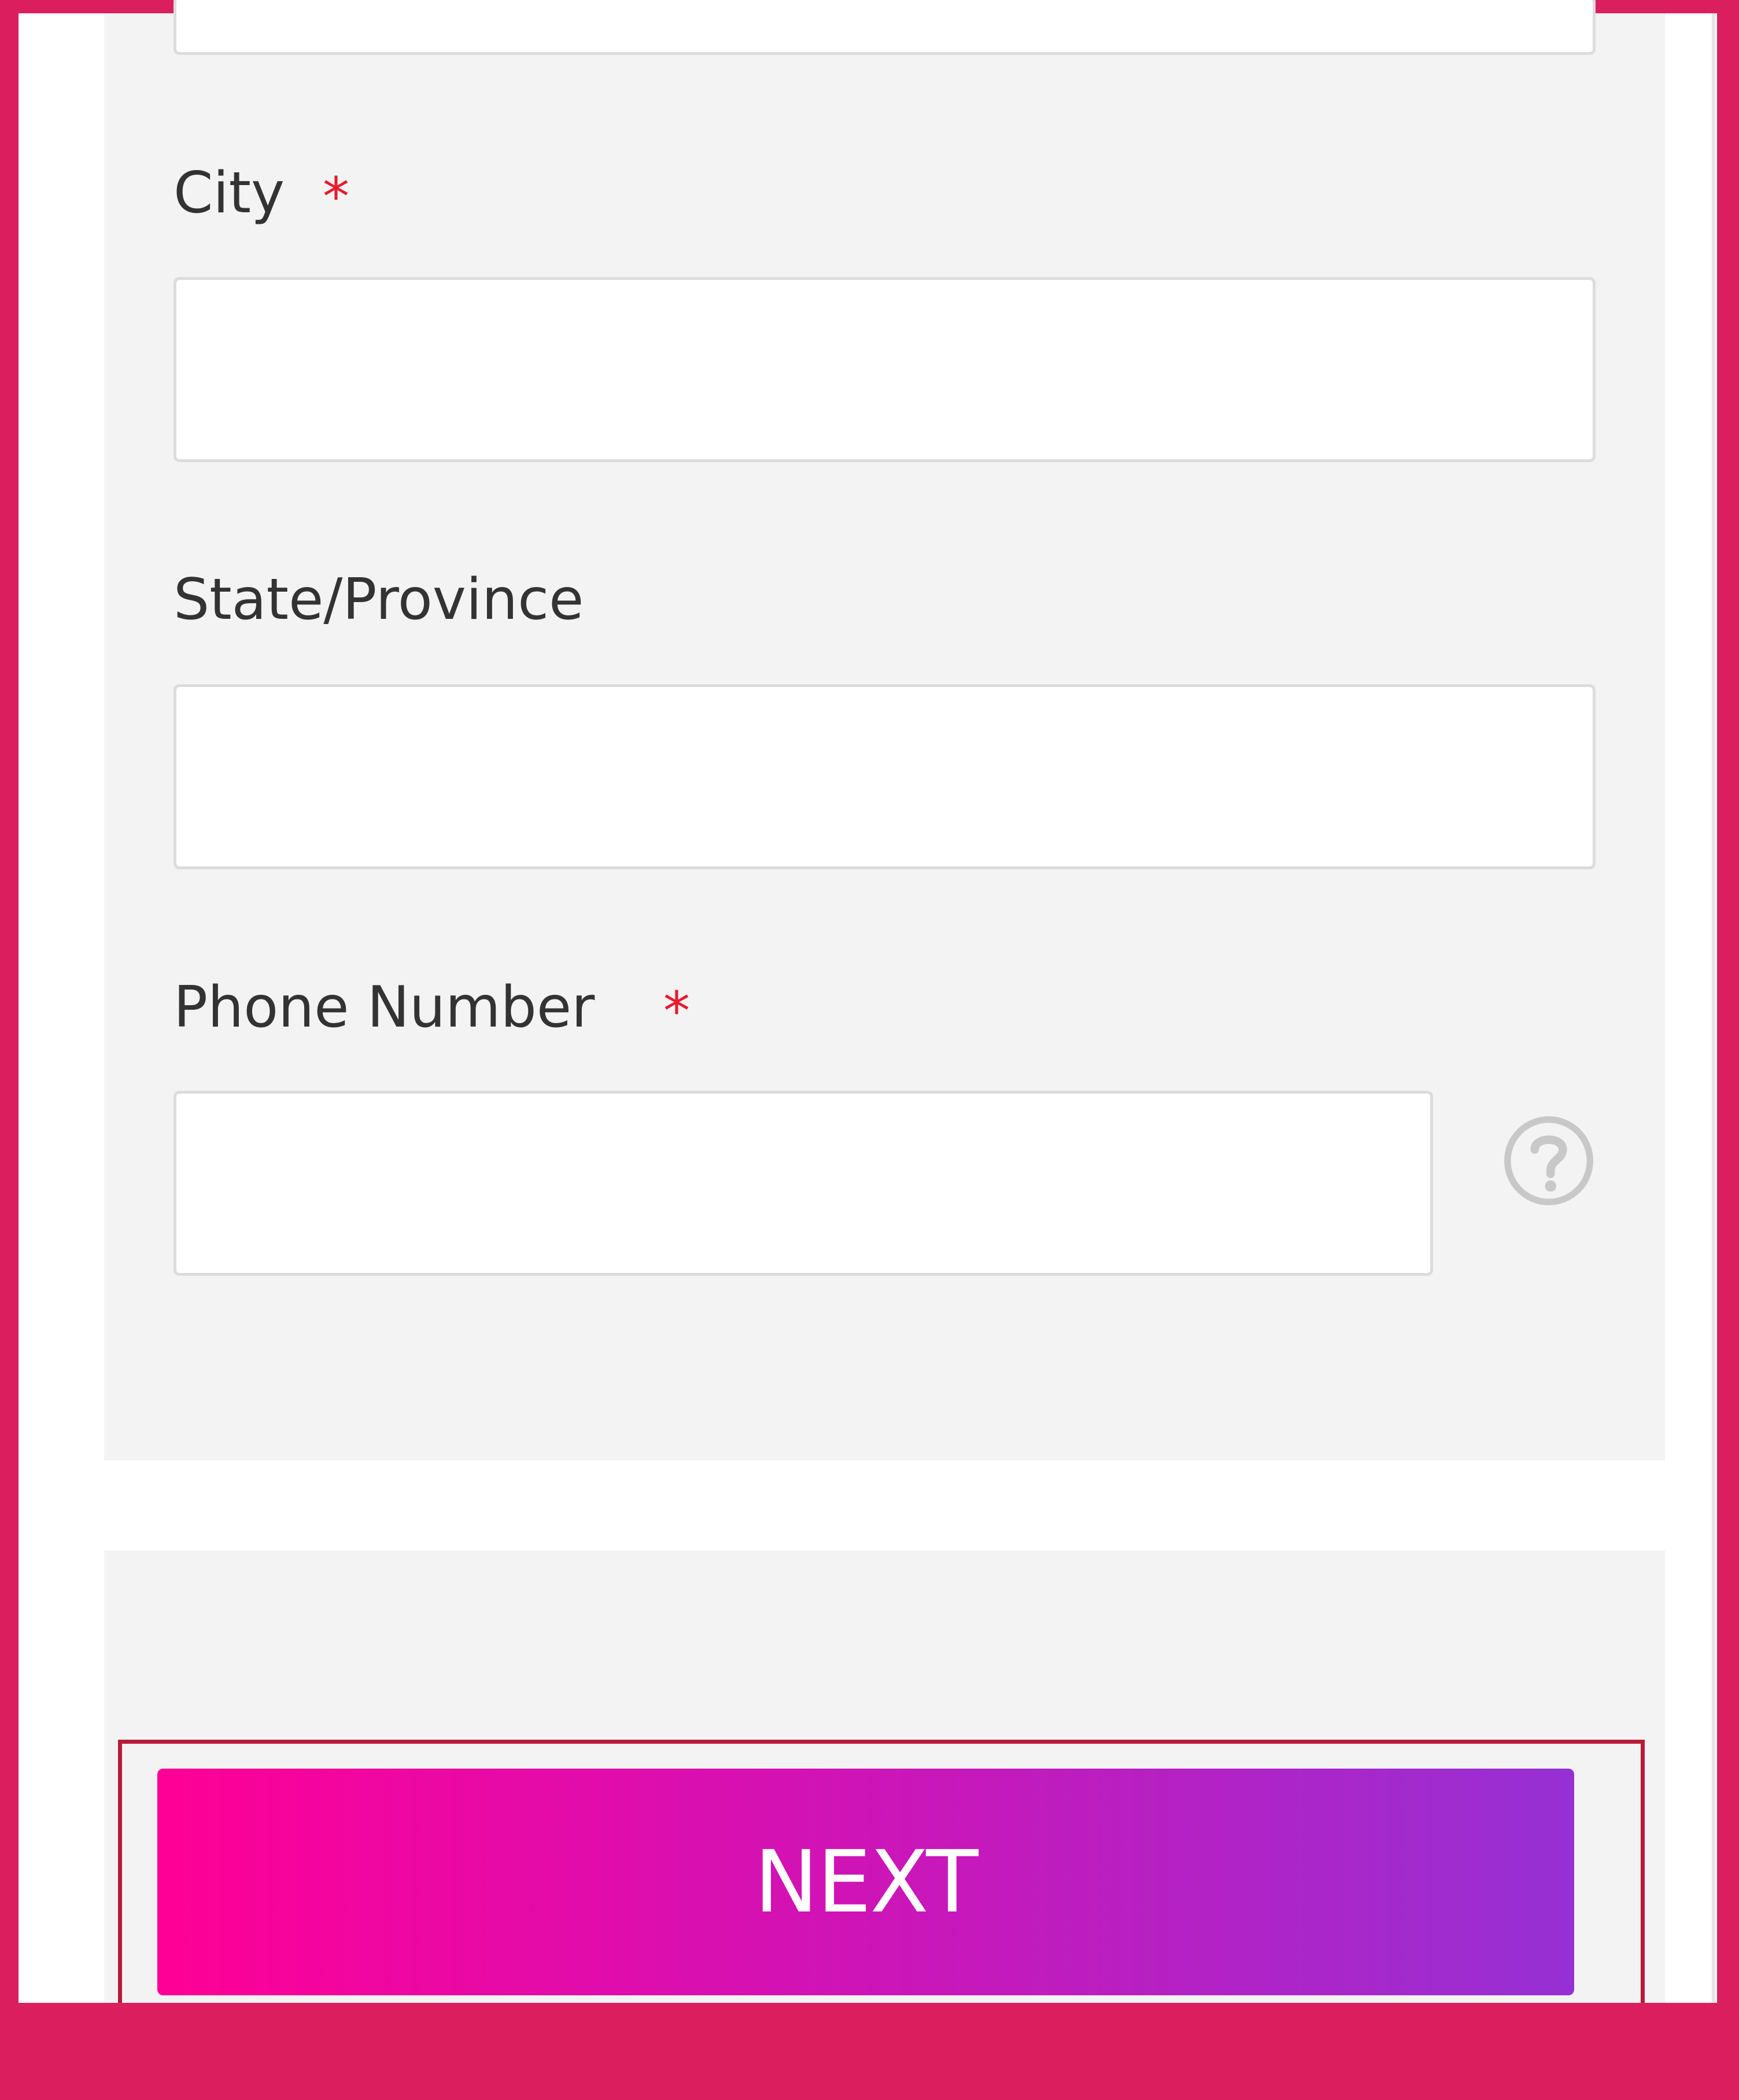 The width and height of the screenshot is (1739, 2100). I want to click on city-input, so click(884, 369).